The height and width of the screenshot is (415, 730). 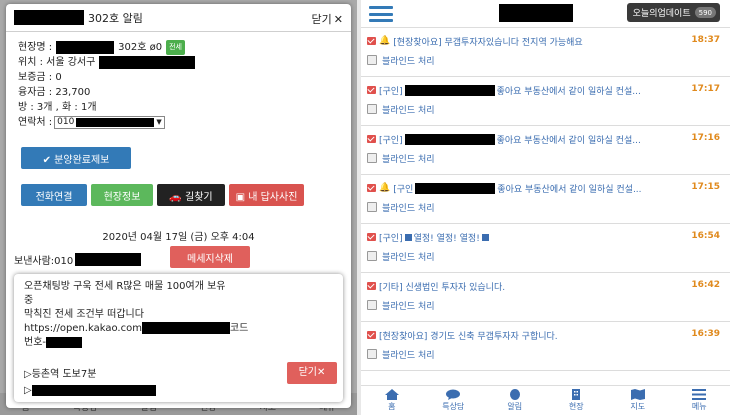 I want to click on nav-map: 지도, so click(x=637, y=400).